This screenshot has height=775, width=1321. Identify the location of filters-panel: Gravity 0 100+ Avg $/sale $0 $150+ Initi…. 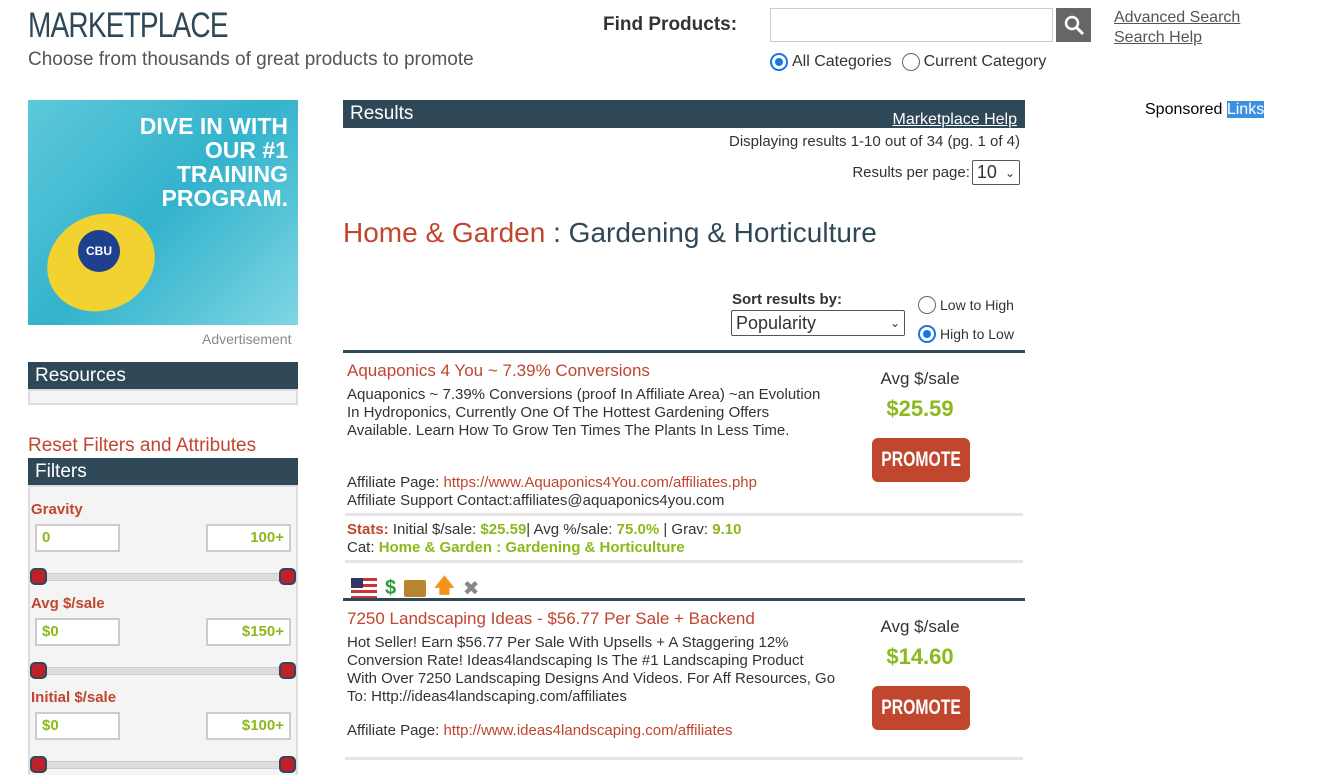
(163, 630).